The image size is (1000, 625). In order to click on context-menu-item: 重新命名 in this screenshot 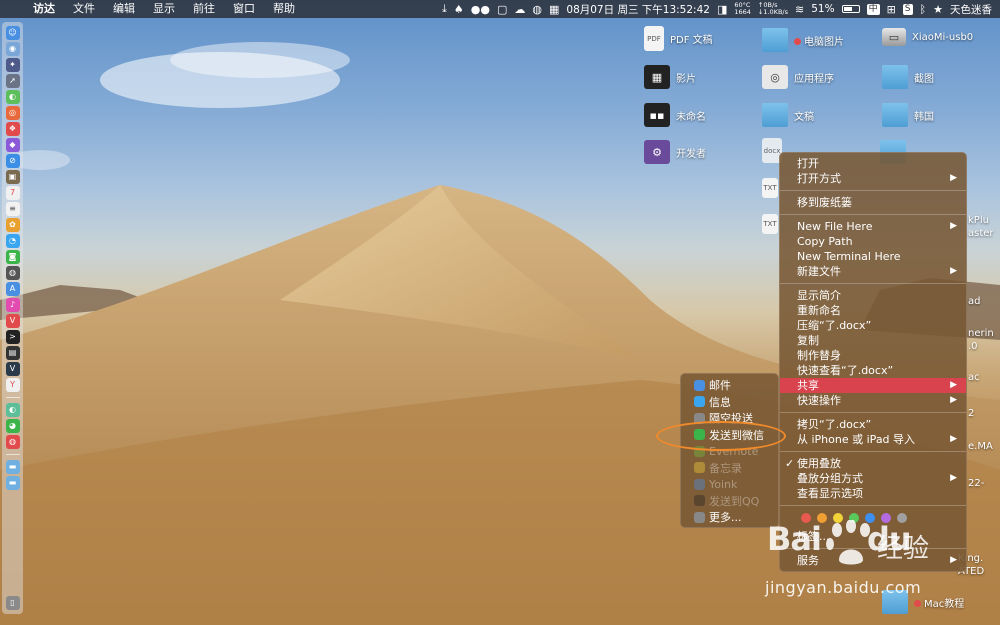, I will do `click(873, 310)`.